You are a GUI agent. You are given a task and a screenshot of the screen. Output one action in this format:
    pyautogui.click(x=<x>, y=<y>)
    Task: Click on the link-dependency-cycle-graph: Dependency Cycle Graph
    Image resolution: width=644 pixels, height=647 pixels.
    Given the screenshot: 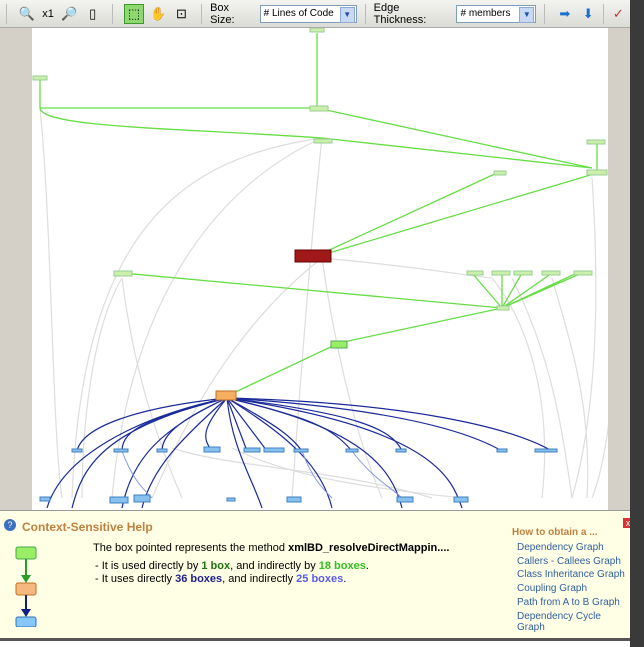 What is the action you would take?
    pyautogui.click(x=573, y=622)
    